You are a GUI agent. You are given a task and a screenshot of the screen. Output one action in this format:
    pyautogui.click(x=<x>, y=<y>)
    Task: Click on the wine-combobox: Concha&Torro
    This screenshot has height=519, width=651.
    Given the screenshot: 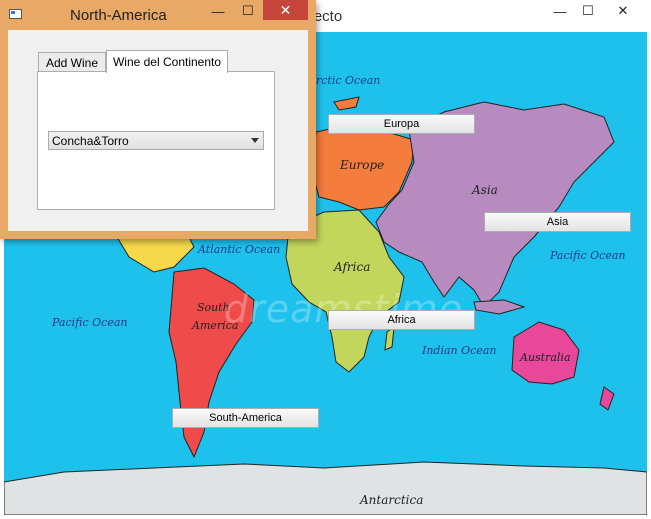 What is the action you would take?
    pyautogui.click(x=156, y=140)
    